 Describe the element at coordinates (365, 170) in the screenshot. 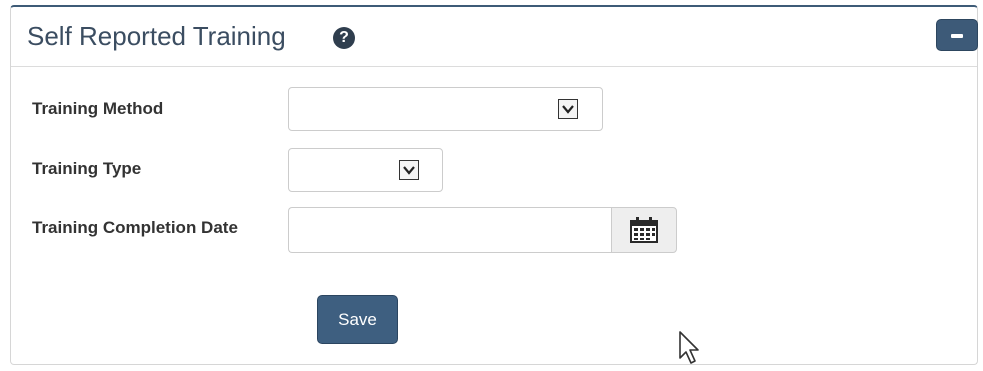

I see `training-type-select` at that location.